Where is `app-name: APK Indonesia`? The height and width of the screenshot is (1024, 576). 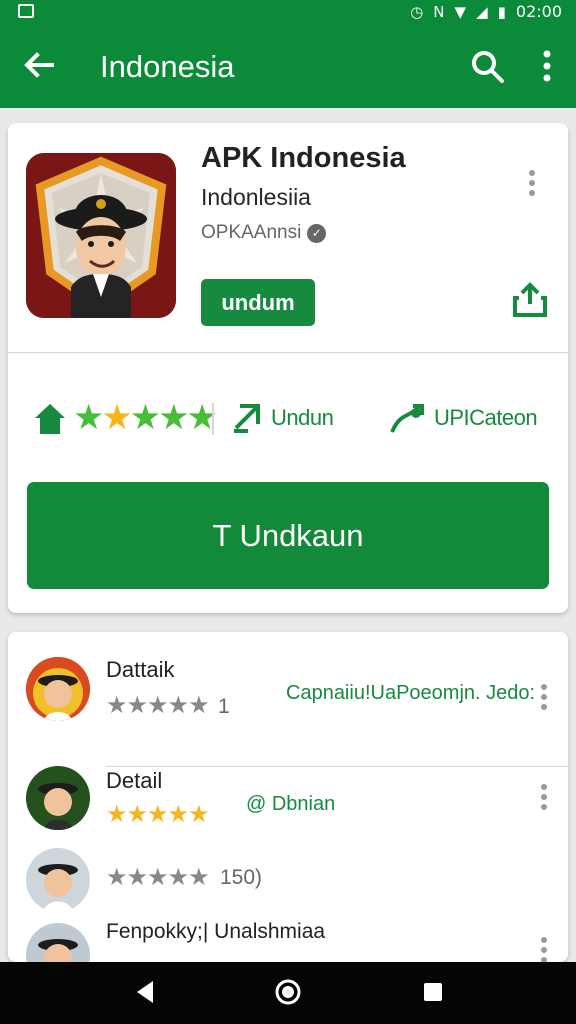
app-name: APK Indonesia is located at coordinates (303, 158).